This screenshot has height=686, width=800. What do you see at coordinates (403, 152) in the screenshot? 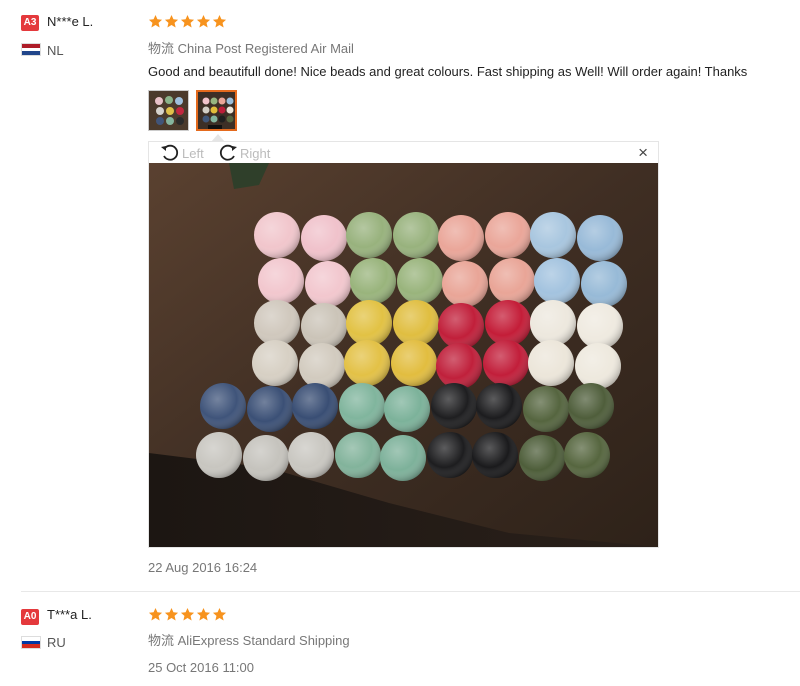
I see `viewer-toolbar: Left Right ×` at bounding box center [403, 152].